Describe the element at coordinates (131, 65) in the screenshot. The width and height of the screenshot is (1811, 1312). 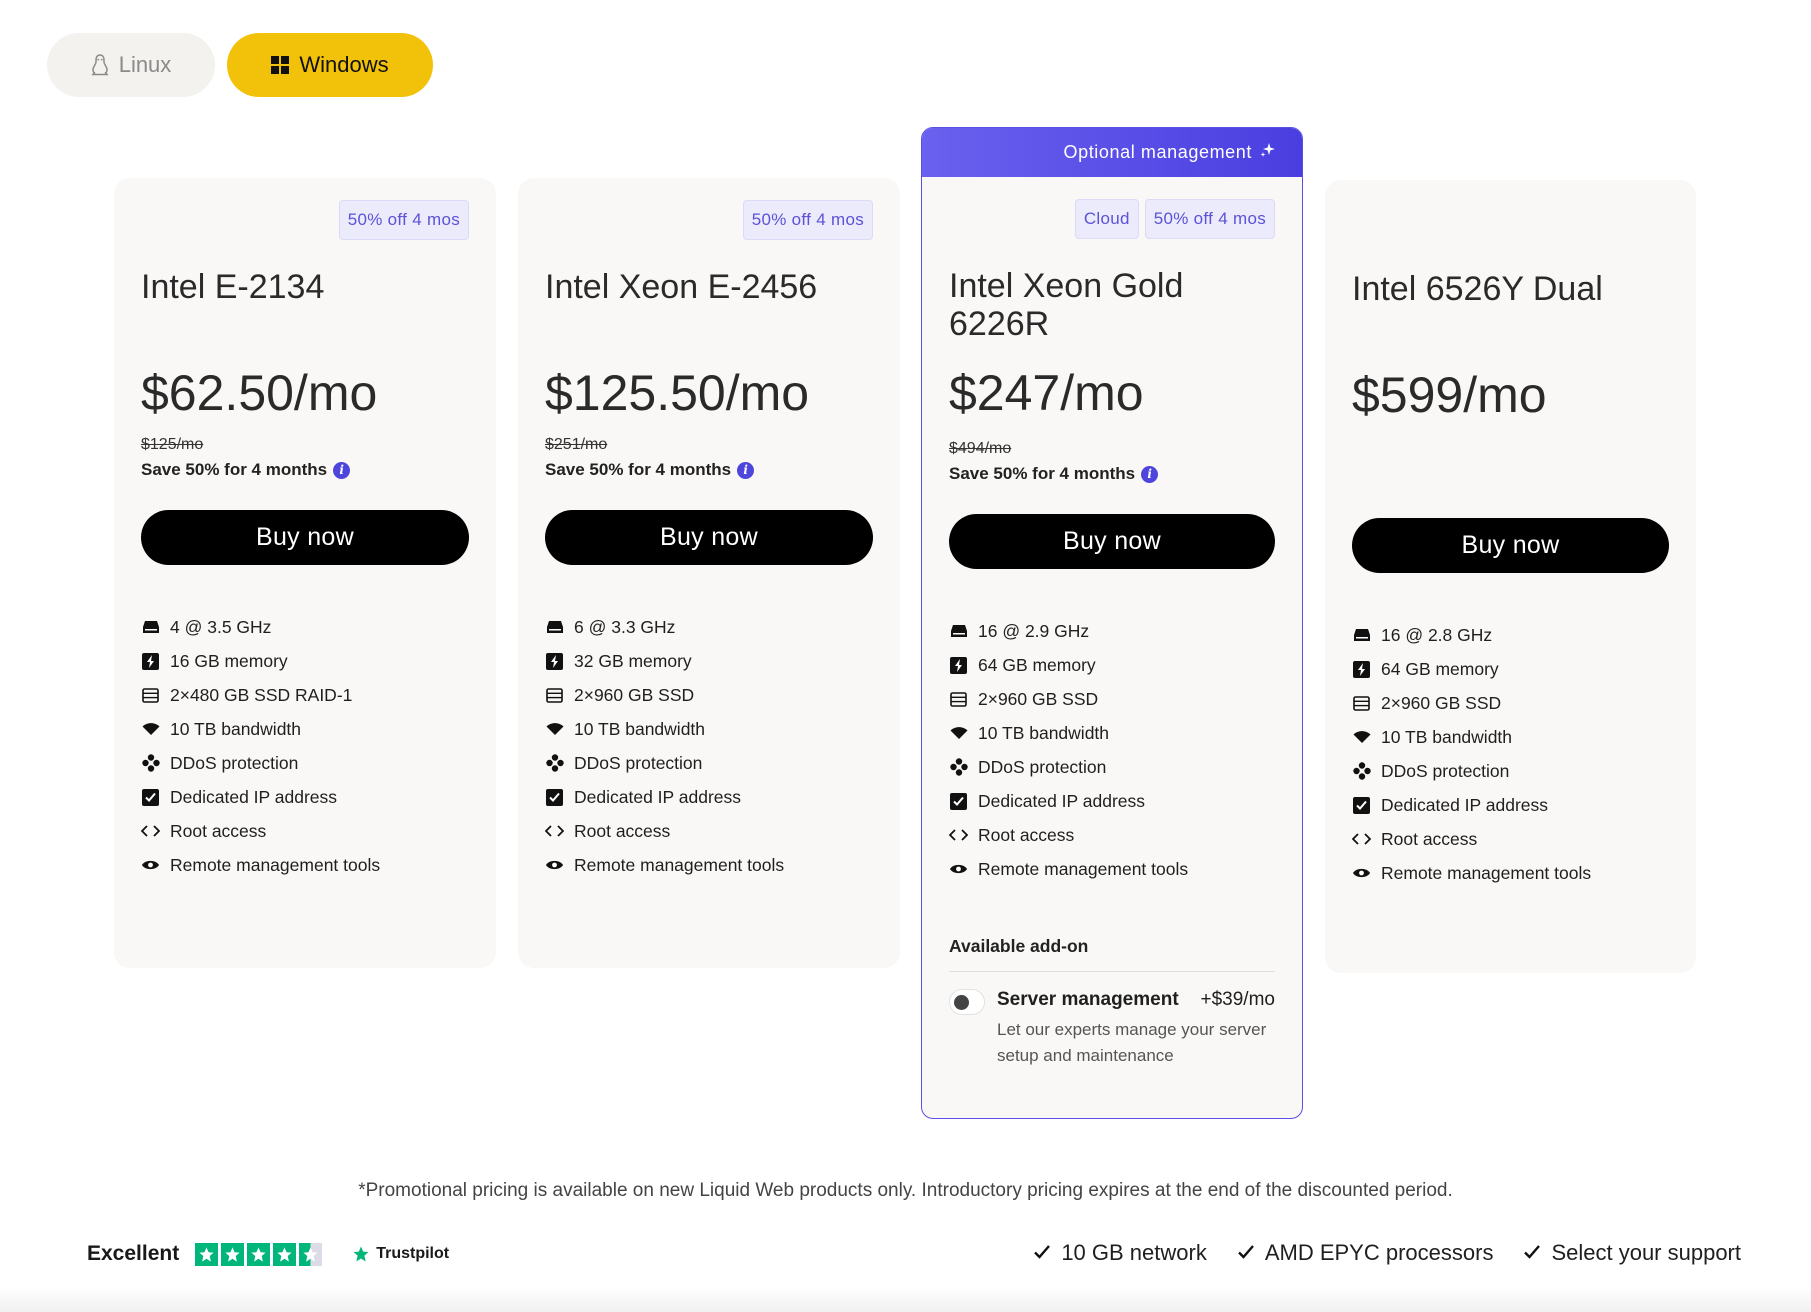
I see `linux-toggle-button: Linux` at that location.